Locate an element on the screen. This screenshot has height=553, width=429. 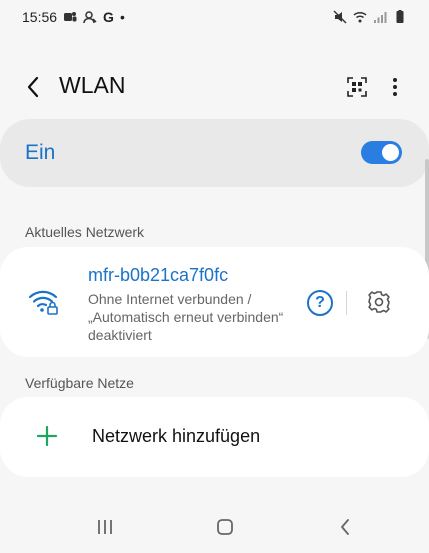
back-icon is located at coordinates (345, 527).